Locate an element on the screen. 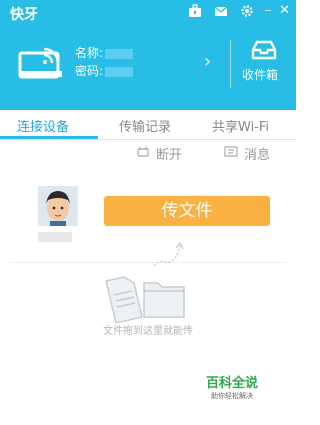 The width and height of the screenshot is (320, 425). tab-divider is located at coordinates (148, 139).